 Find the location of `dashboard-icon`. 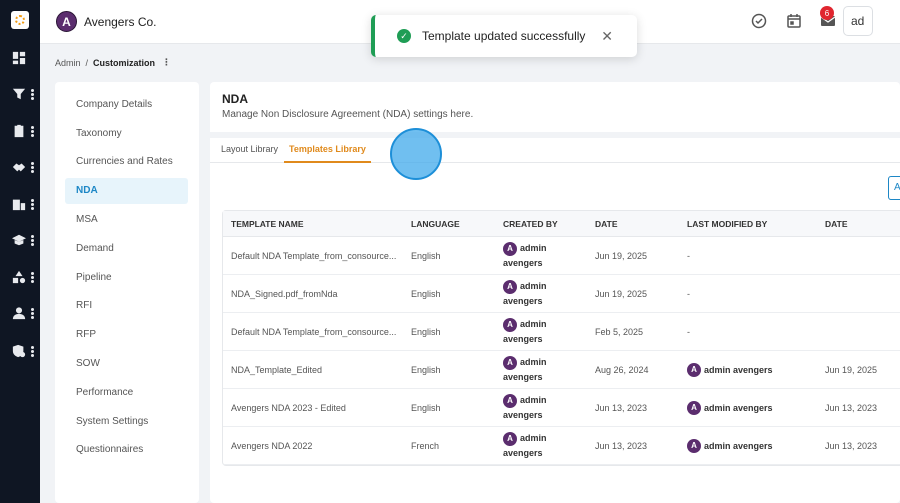

dashboard-icon is located at coordinates (19, 58).